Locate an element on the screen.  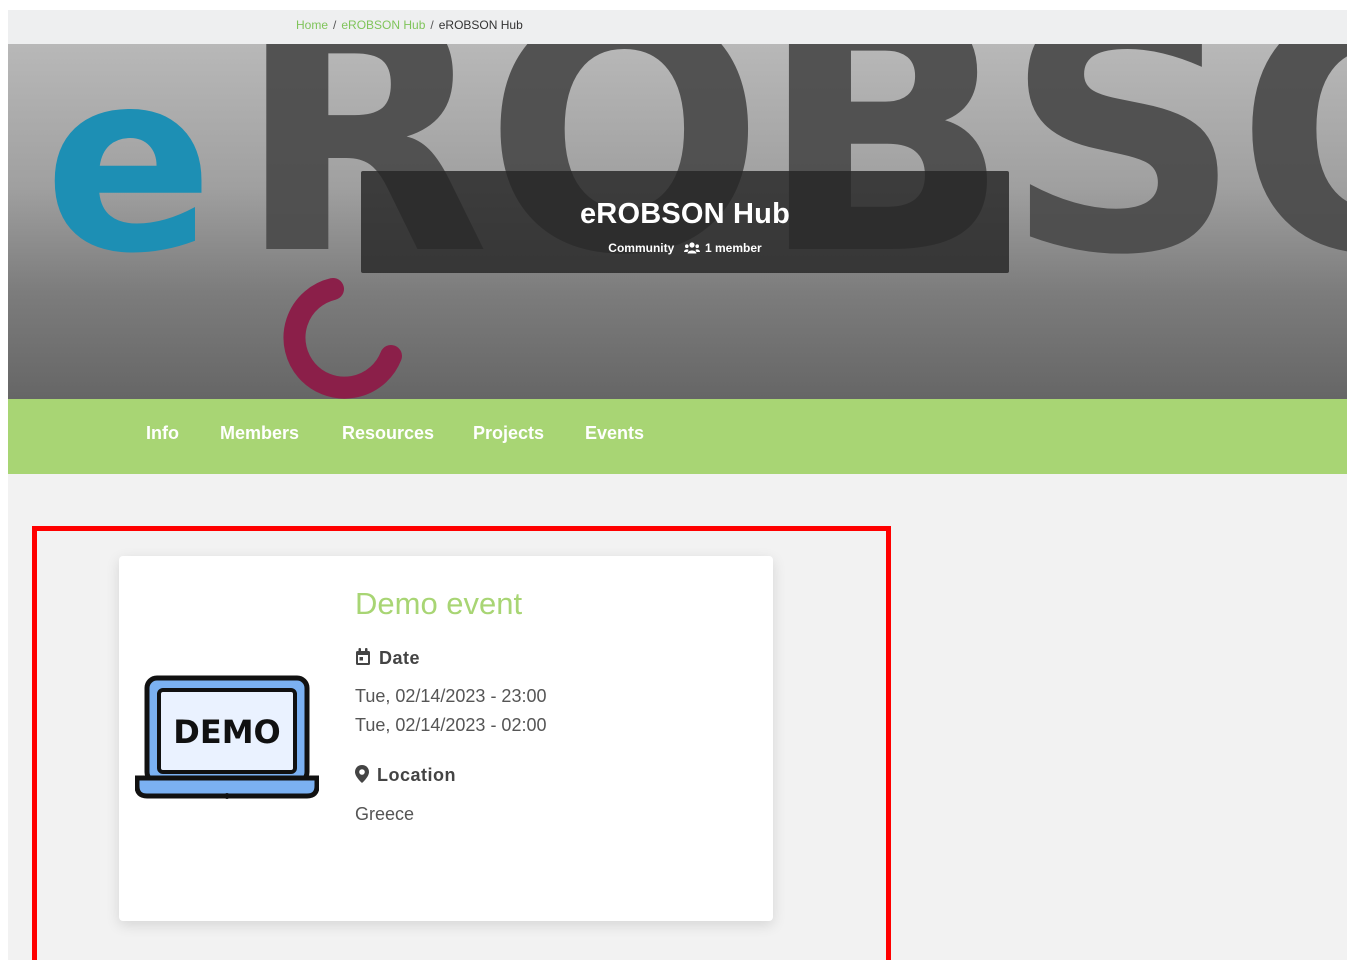
location-heading: Location is located at coordinates (405, 775).